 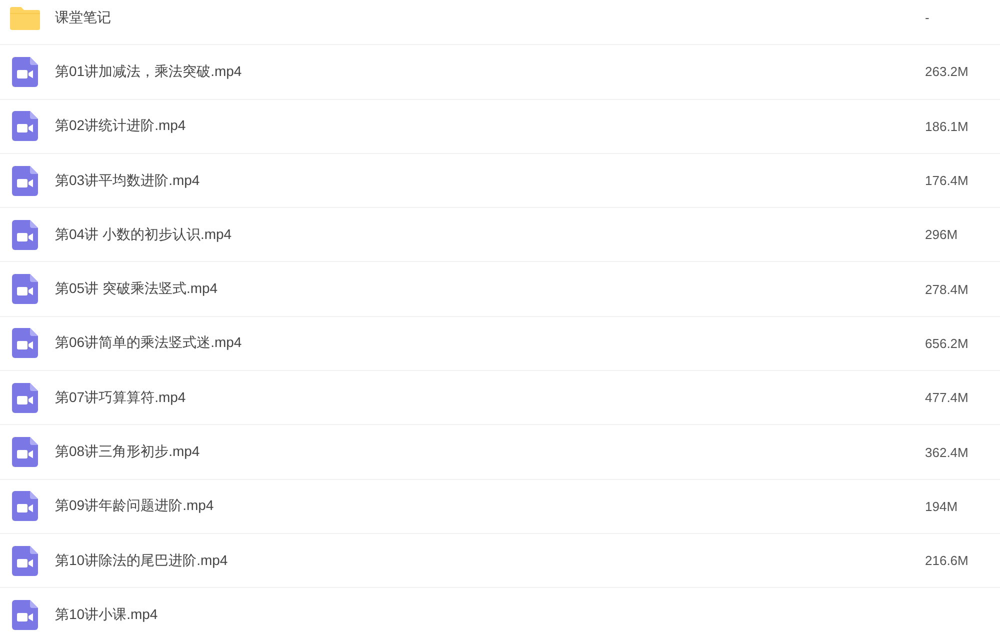 I want to click on file-name: 第05讲 突破乘法竖式.mp4, so click(x=136, y=289).